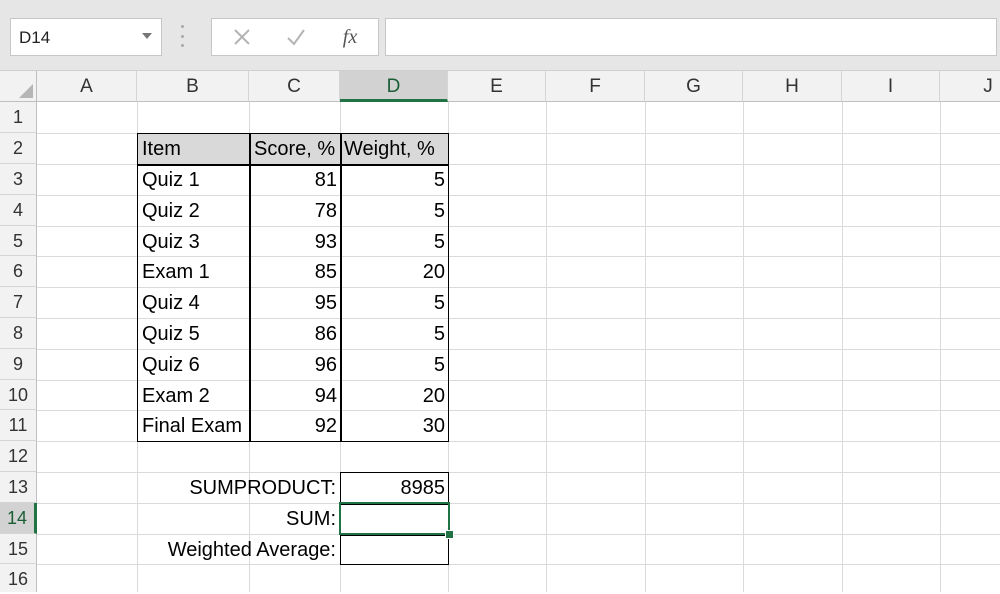  I want to click on item-cell: Quiz 4, so click(171, 303).